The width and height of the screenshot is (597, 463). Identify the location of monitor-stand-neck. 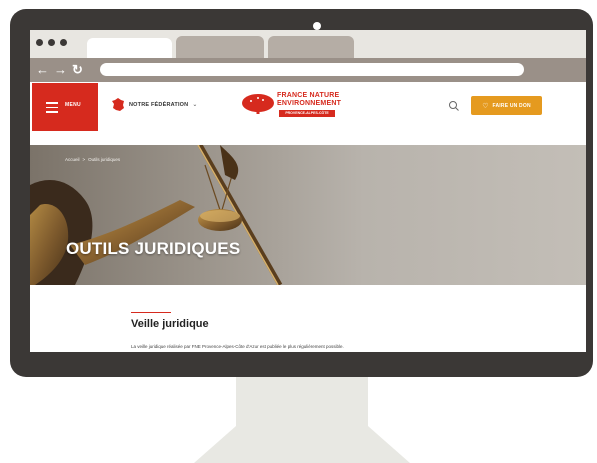
(302, 402).